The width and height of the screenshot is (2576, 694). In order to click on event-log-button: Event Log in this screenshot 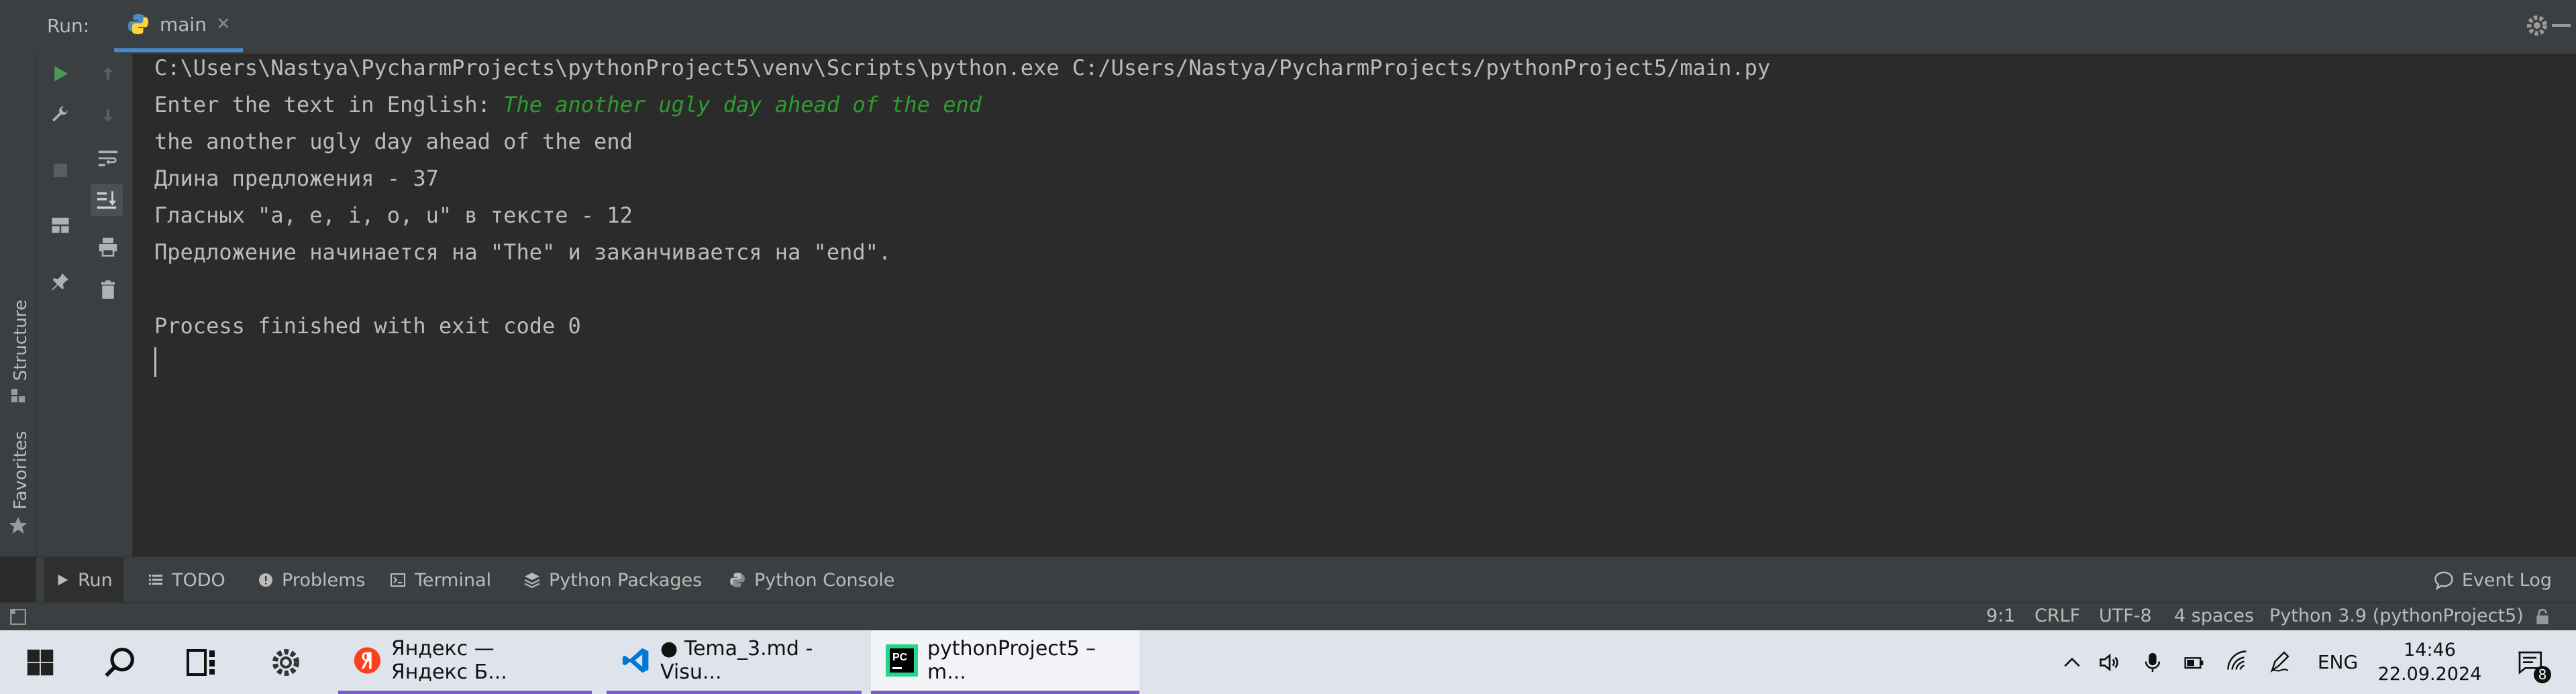, I will do `click(2493, 580)`.